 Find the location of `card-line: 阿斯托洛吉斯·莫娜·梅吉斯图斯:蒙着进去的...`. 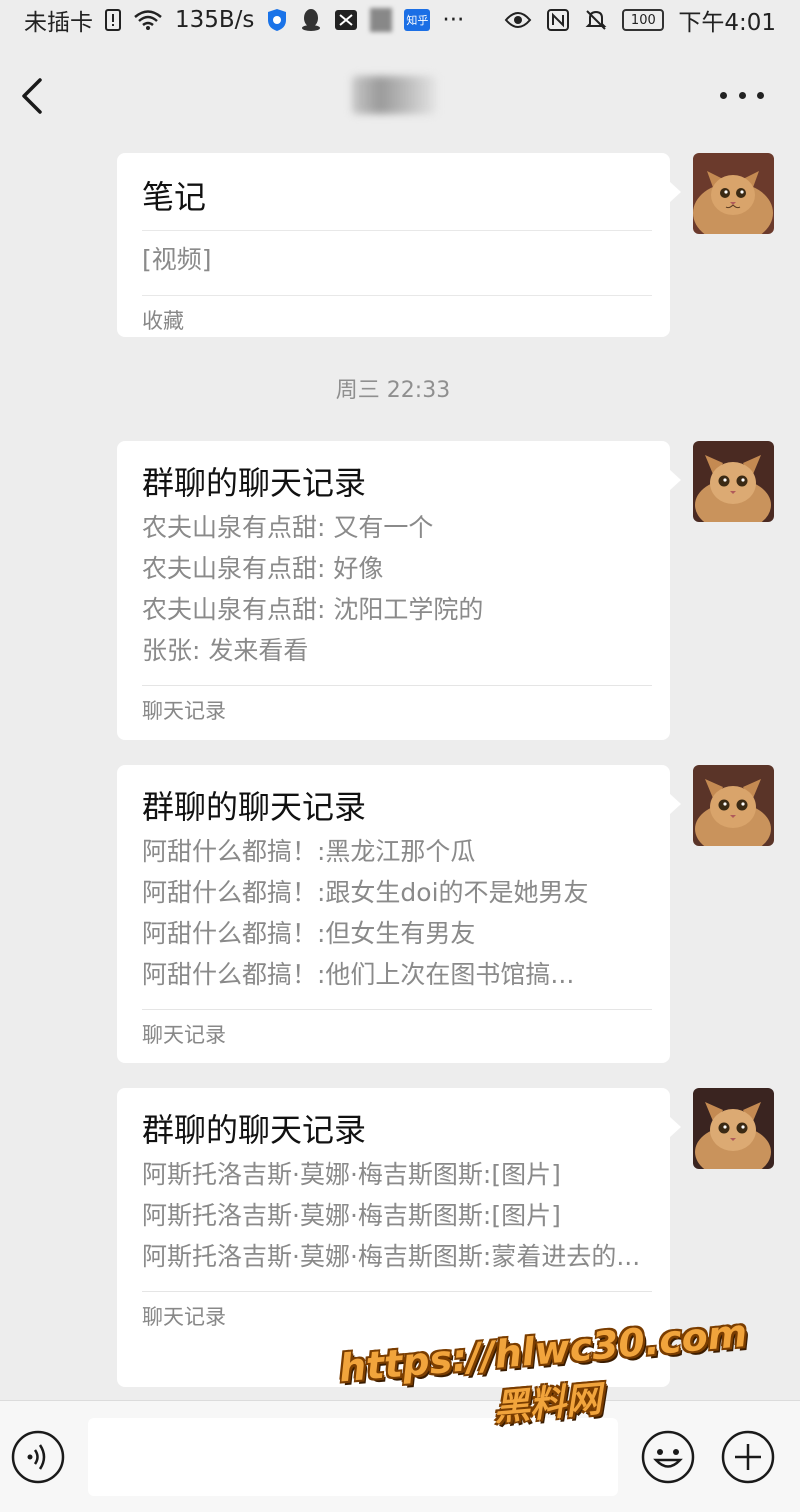

card-line: 阿斯托洛吉斯·莫娜·梅吉斯图斯:蒙着进去的... is located at coordinates (391, 1256).